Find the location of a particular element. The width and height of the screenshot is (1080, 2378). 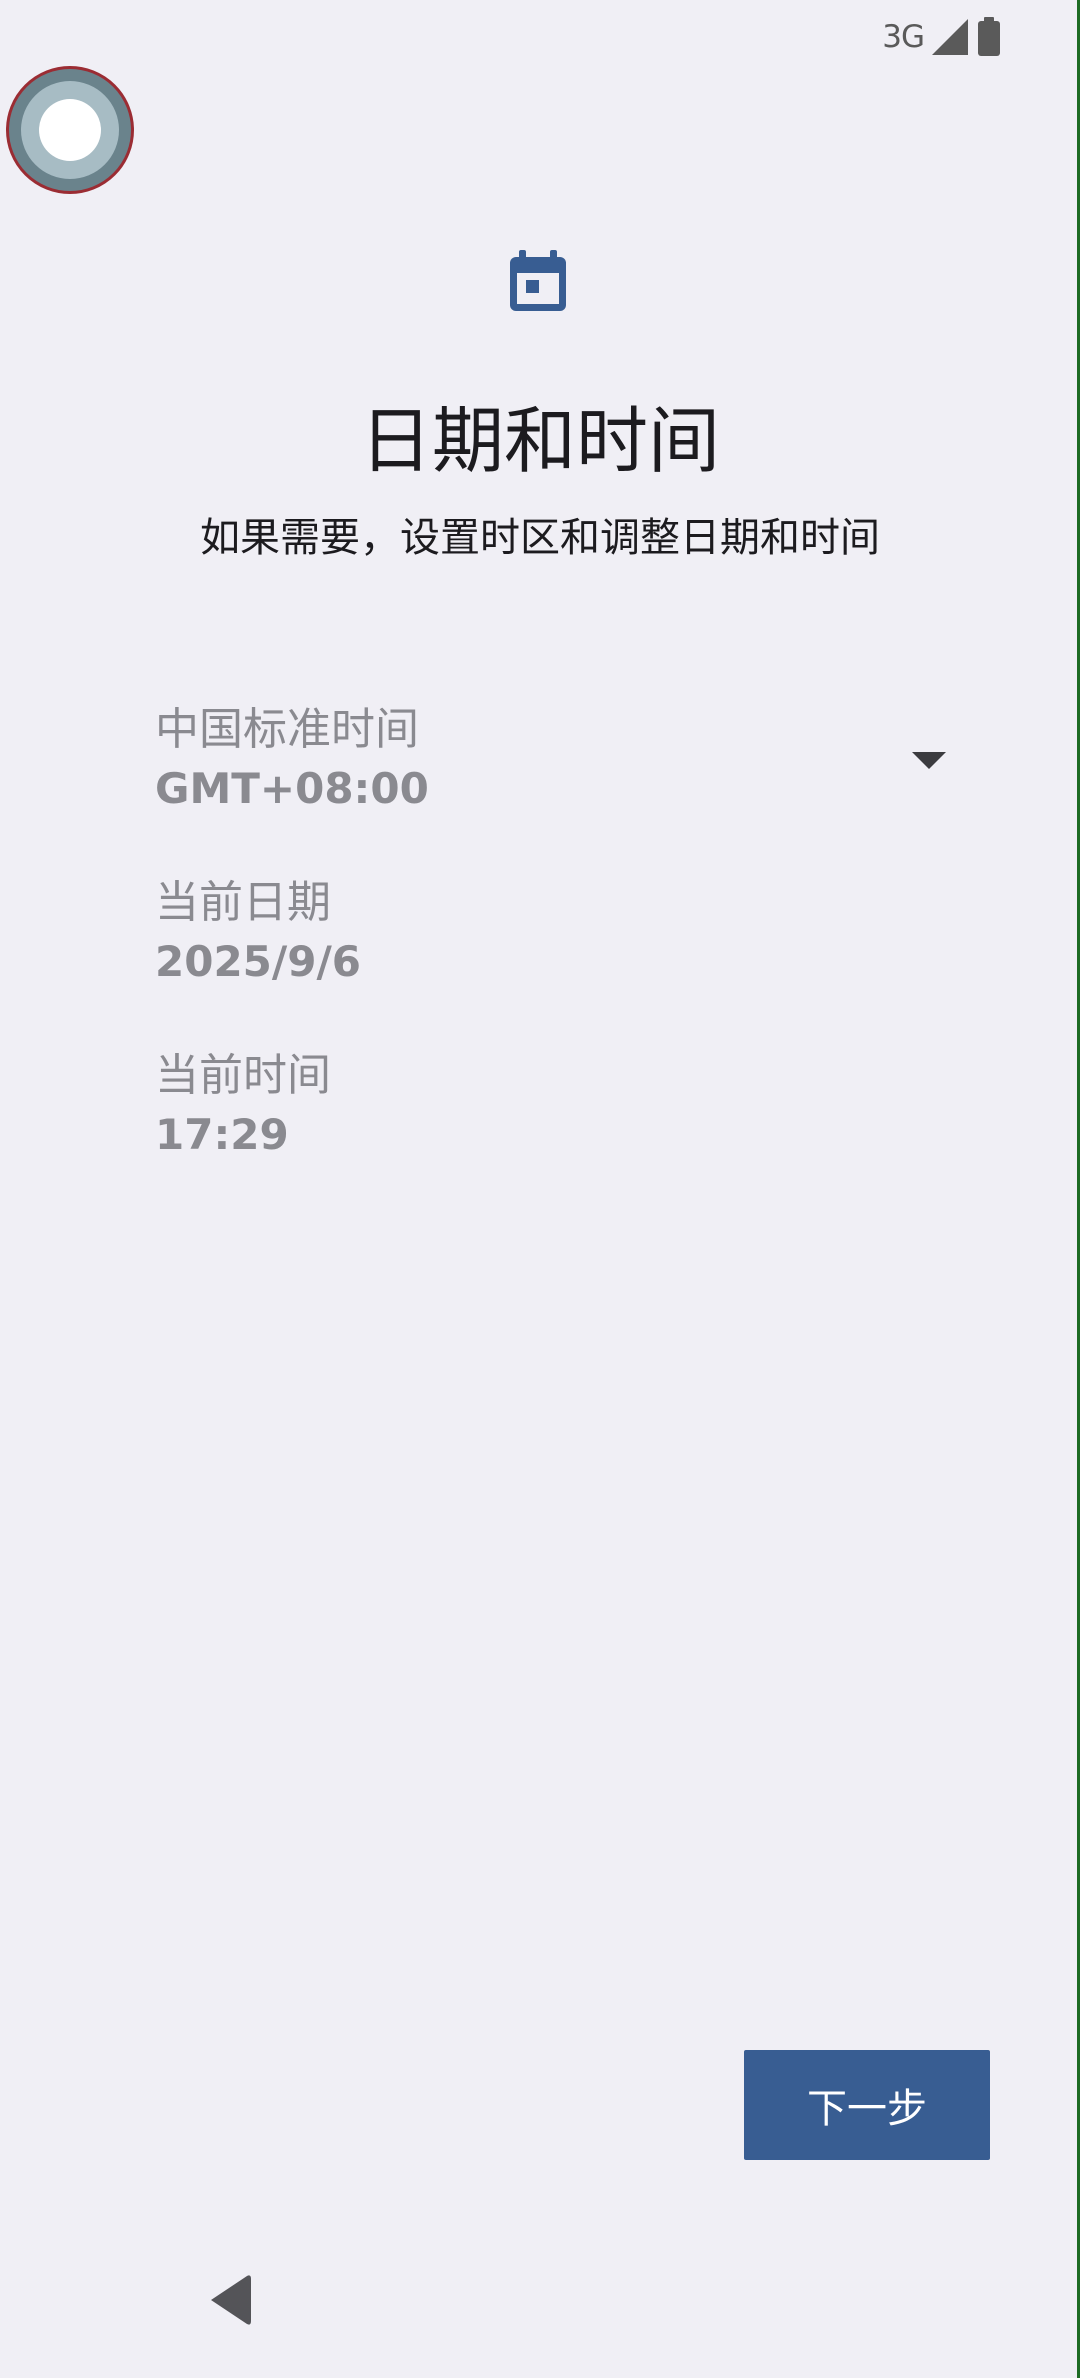

date-setting: 当前日期 2025/9/6 is located at coordinates (555, 932).